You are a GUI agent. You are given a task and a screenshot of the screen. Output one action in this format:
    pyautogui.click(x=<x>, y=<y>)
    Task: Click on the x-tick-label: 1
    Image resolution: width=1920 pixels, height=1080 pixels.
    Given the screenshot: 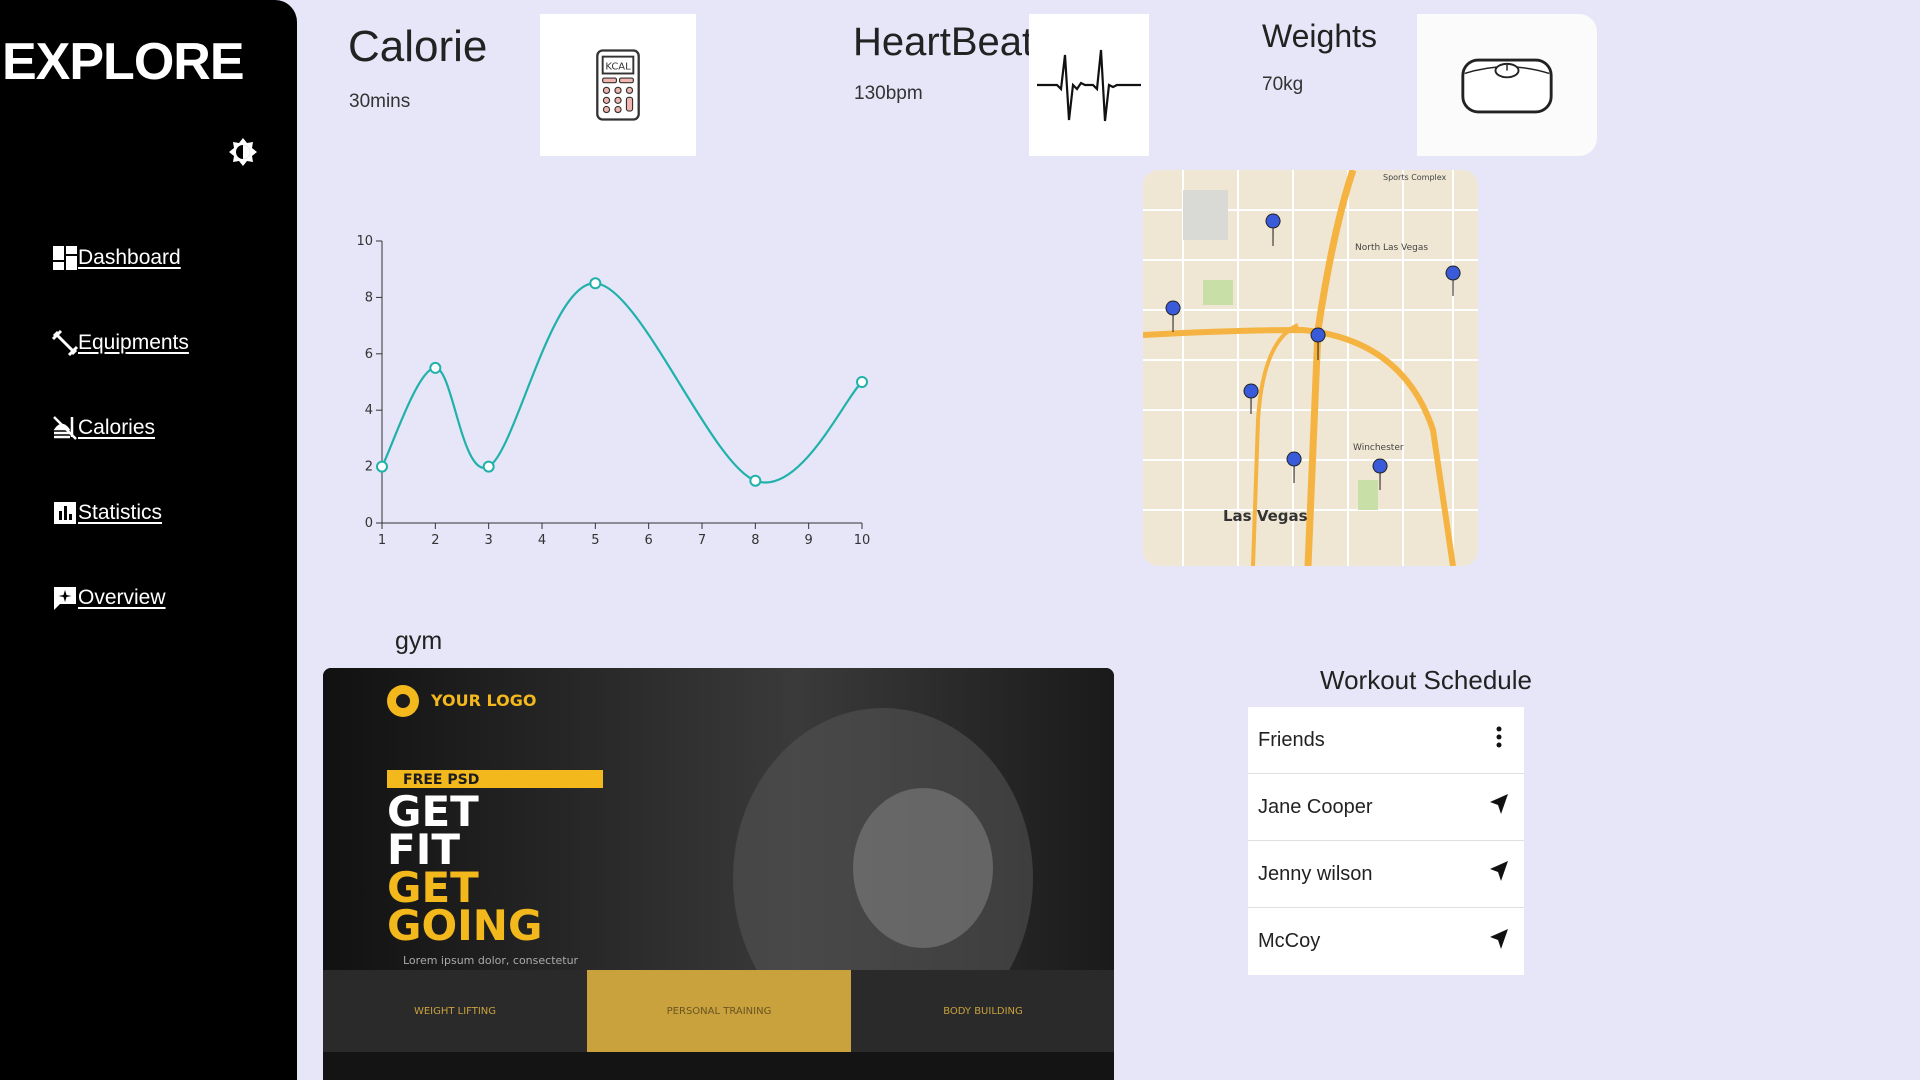 What is the action you would take?
    pyautogui.click(x=382, y=540)
    